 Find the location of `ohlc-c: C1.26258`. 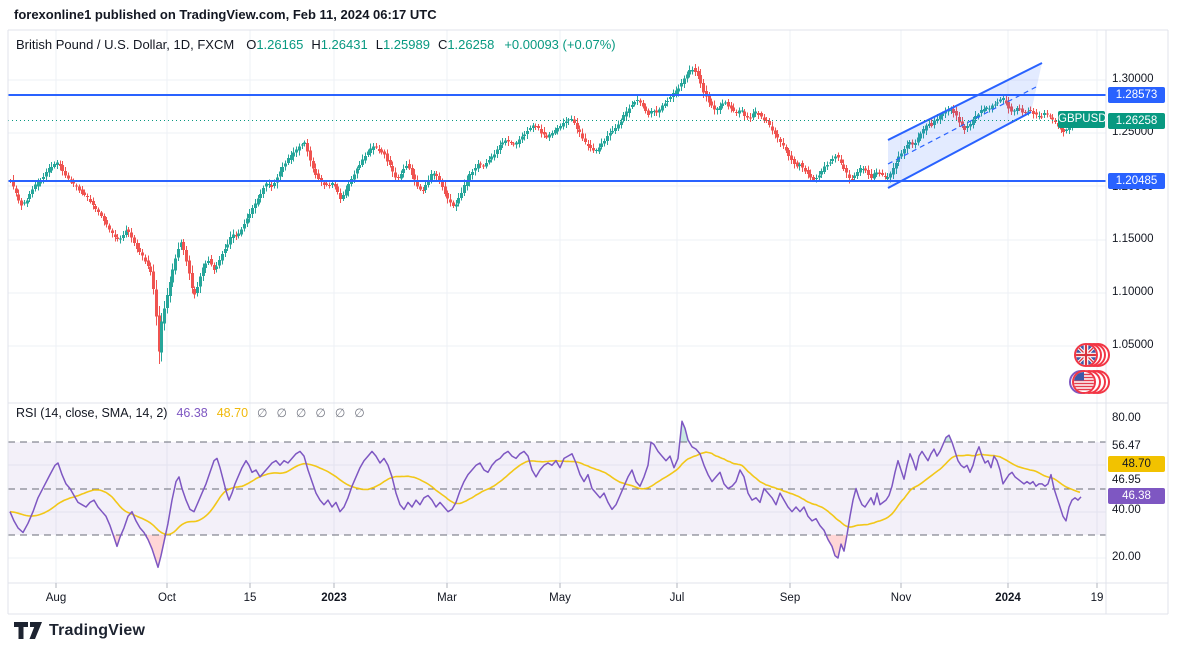

ohlc-c: C1.26258 is located at coordinates (466, 44).